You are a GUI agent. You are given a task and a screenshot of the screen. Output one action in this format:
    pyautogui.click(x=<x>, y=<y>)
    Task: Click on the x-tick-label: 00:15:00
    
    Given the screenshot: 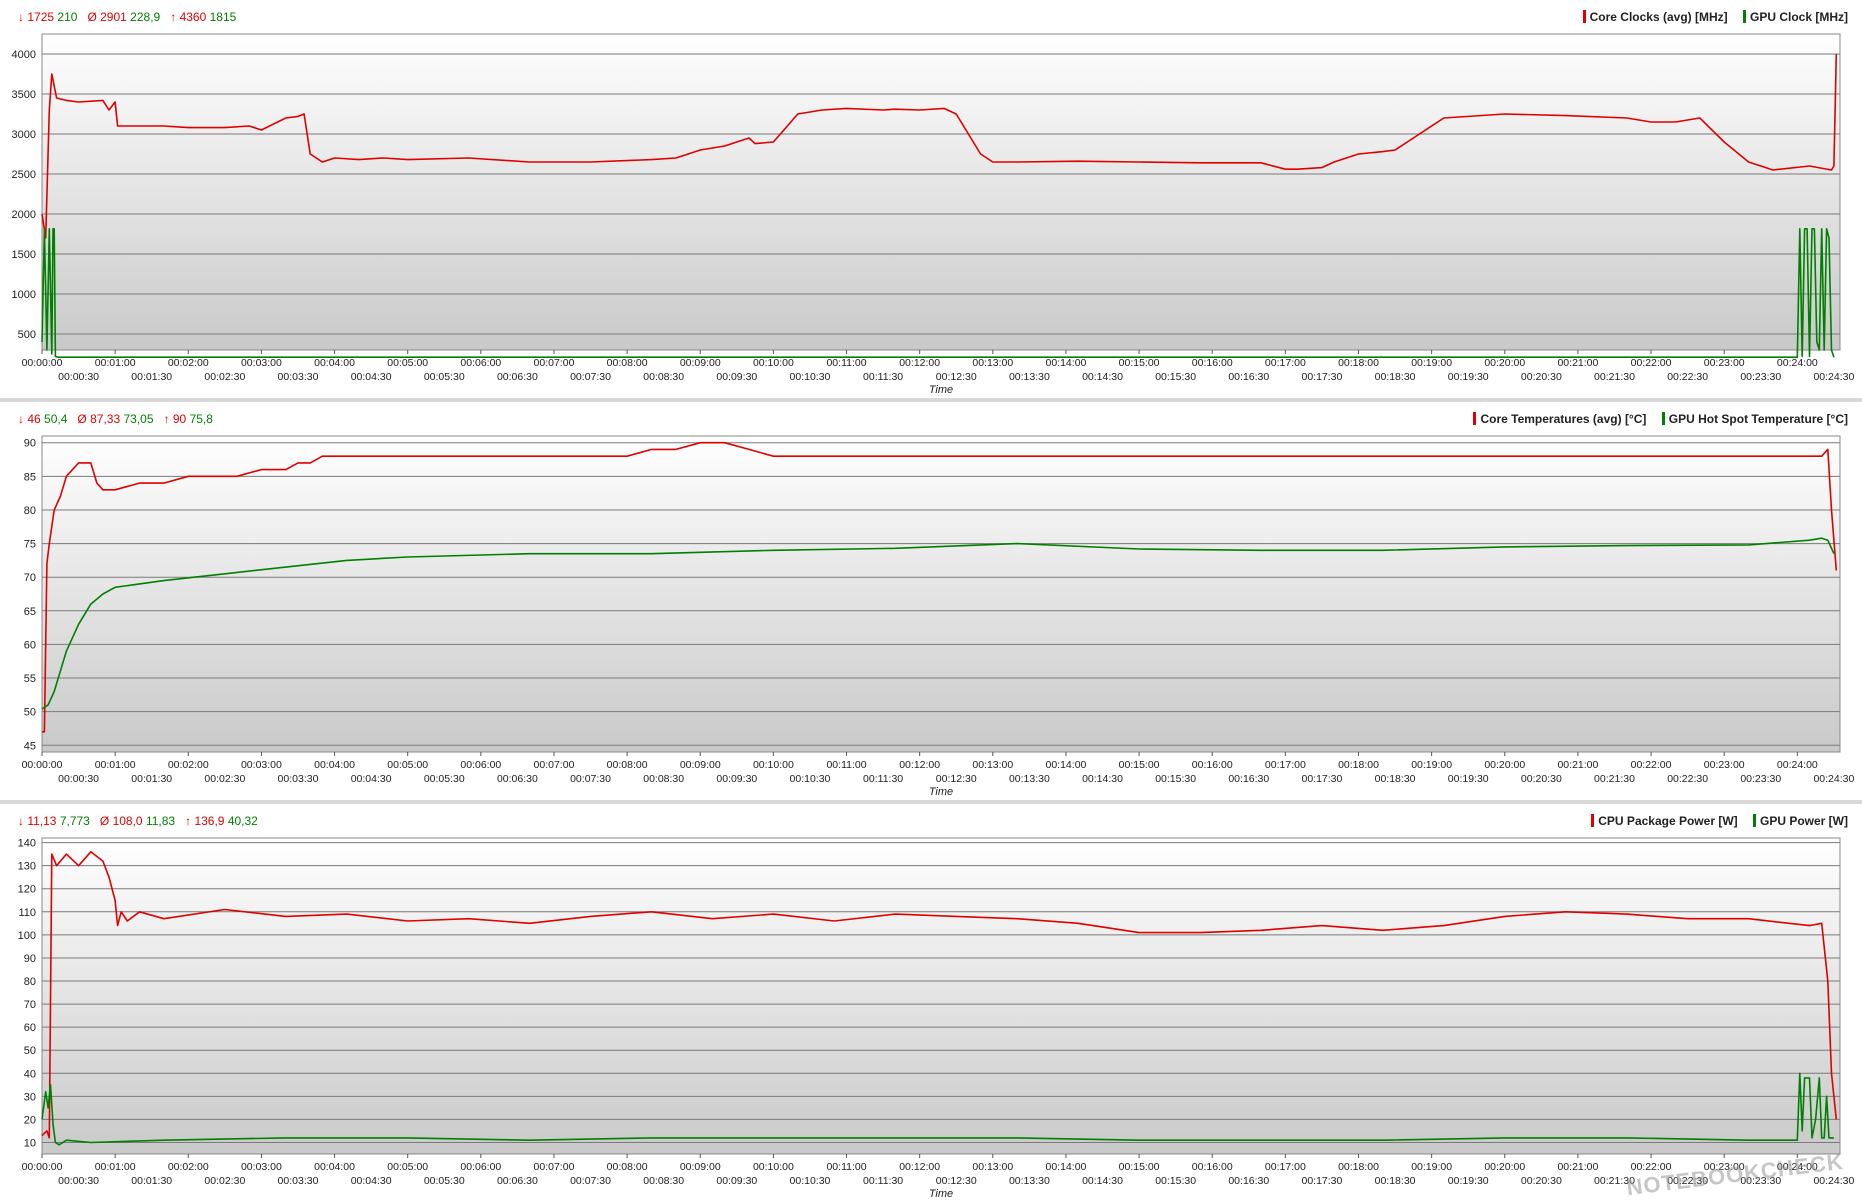 What is the action you would take?
    pyautogui.click(x=1139, y=363)
    